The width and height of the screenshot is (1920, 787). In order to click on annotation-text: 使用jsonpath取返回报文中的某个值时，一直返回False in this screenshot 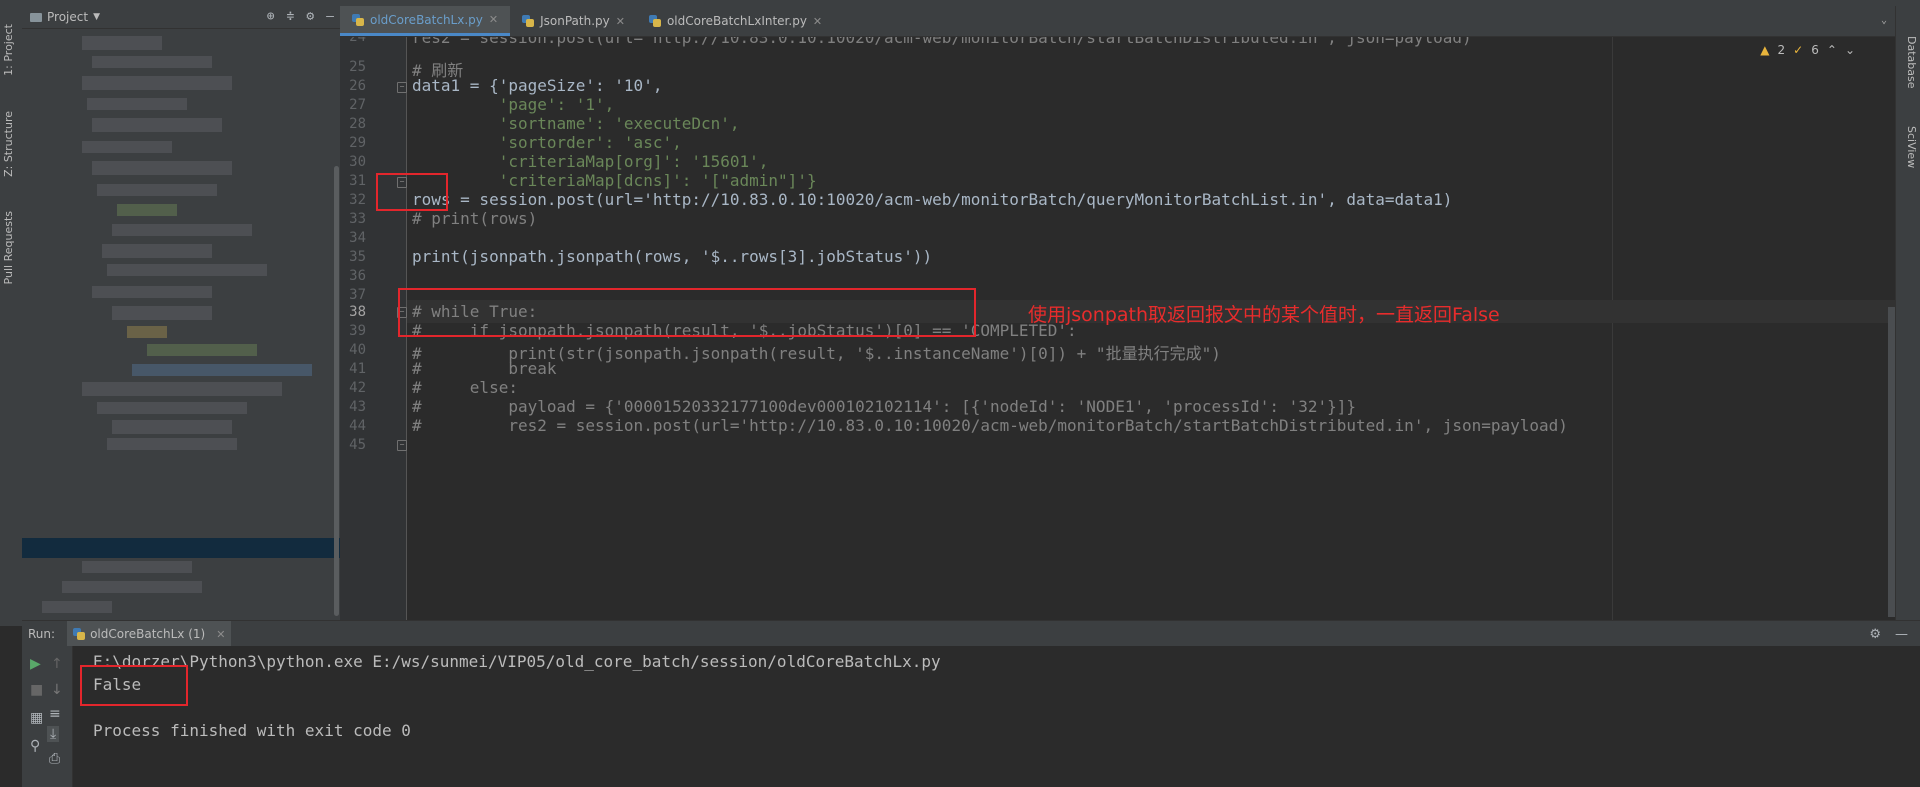, I will do `click(1264, 315)`.